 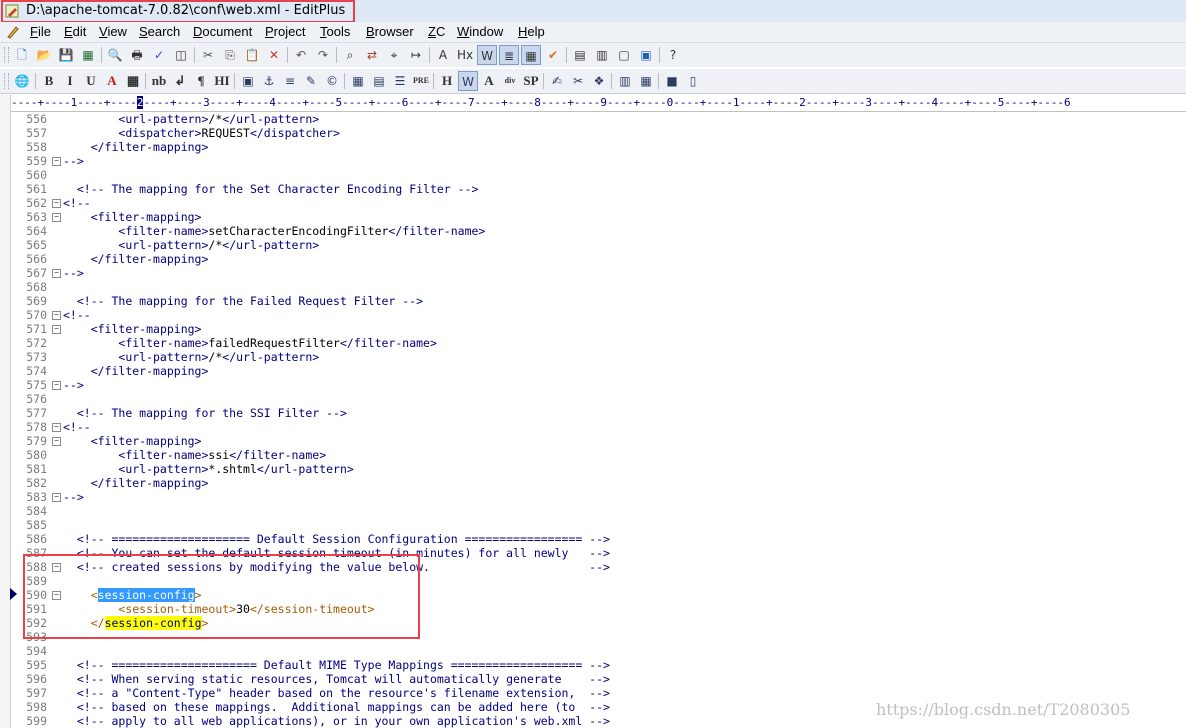 I want to click on table-button: ▦, so click(x=358, y=81).